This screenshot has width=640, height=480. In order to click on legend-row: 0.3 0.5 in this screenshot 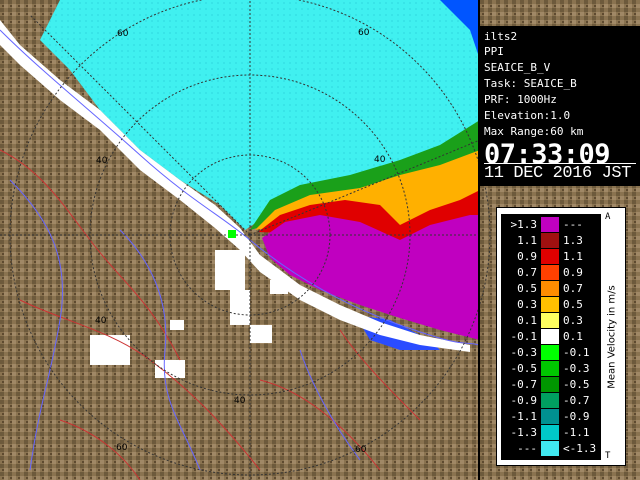, I will do `click(551, 304)`.